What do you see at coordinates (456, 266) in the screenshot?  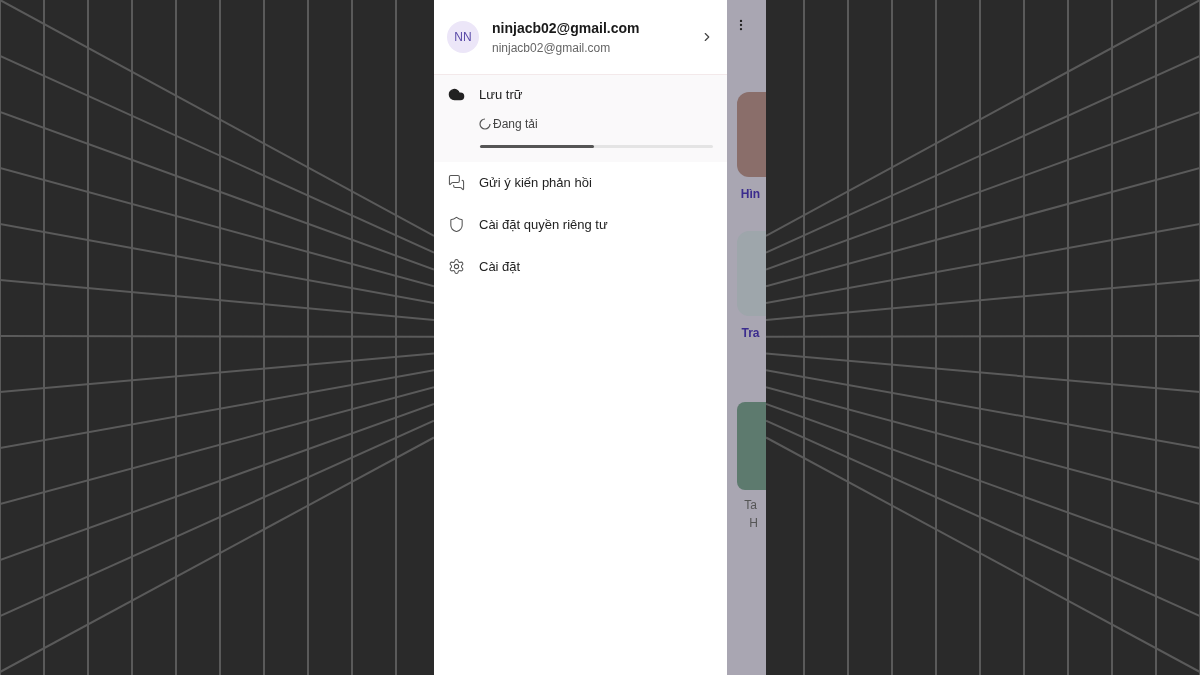 I see `settings-icon` at bounding box center [456, 266].